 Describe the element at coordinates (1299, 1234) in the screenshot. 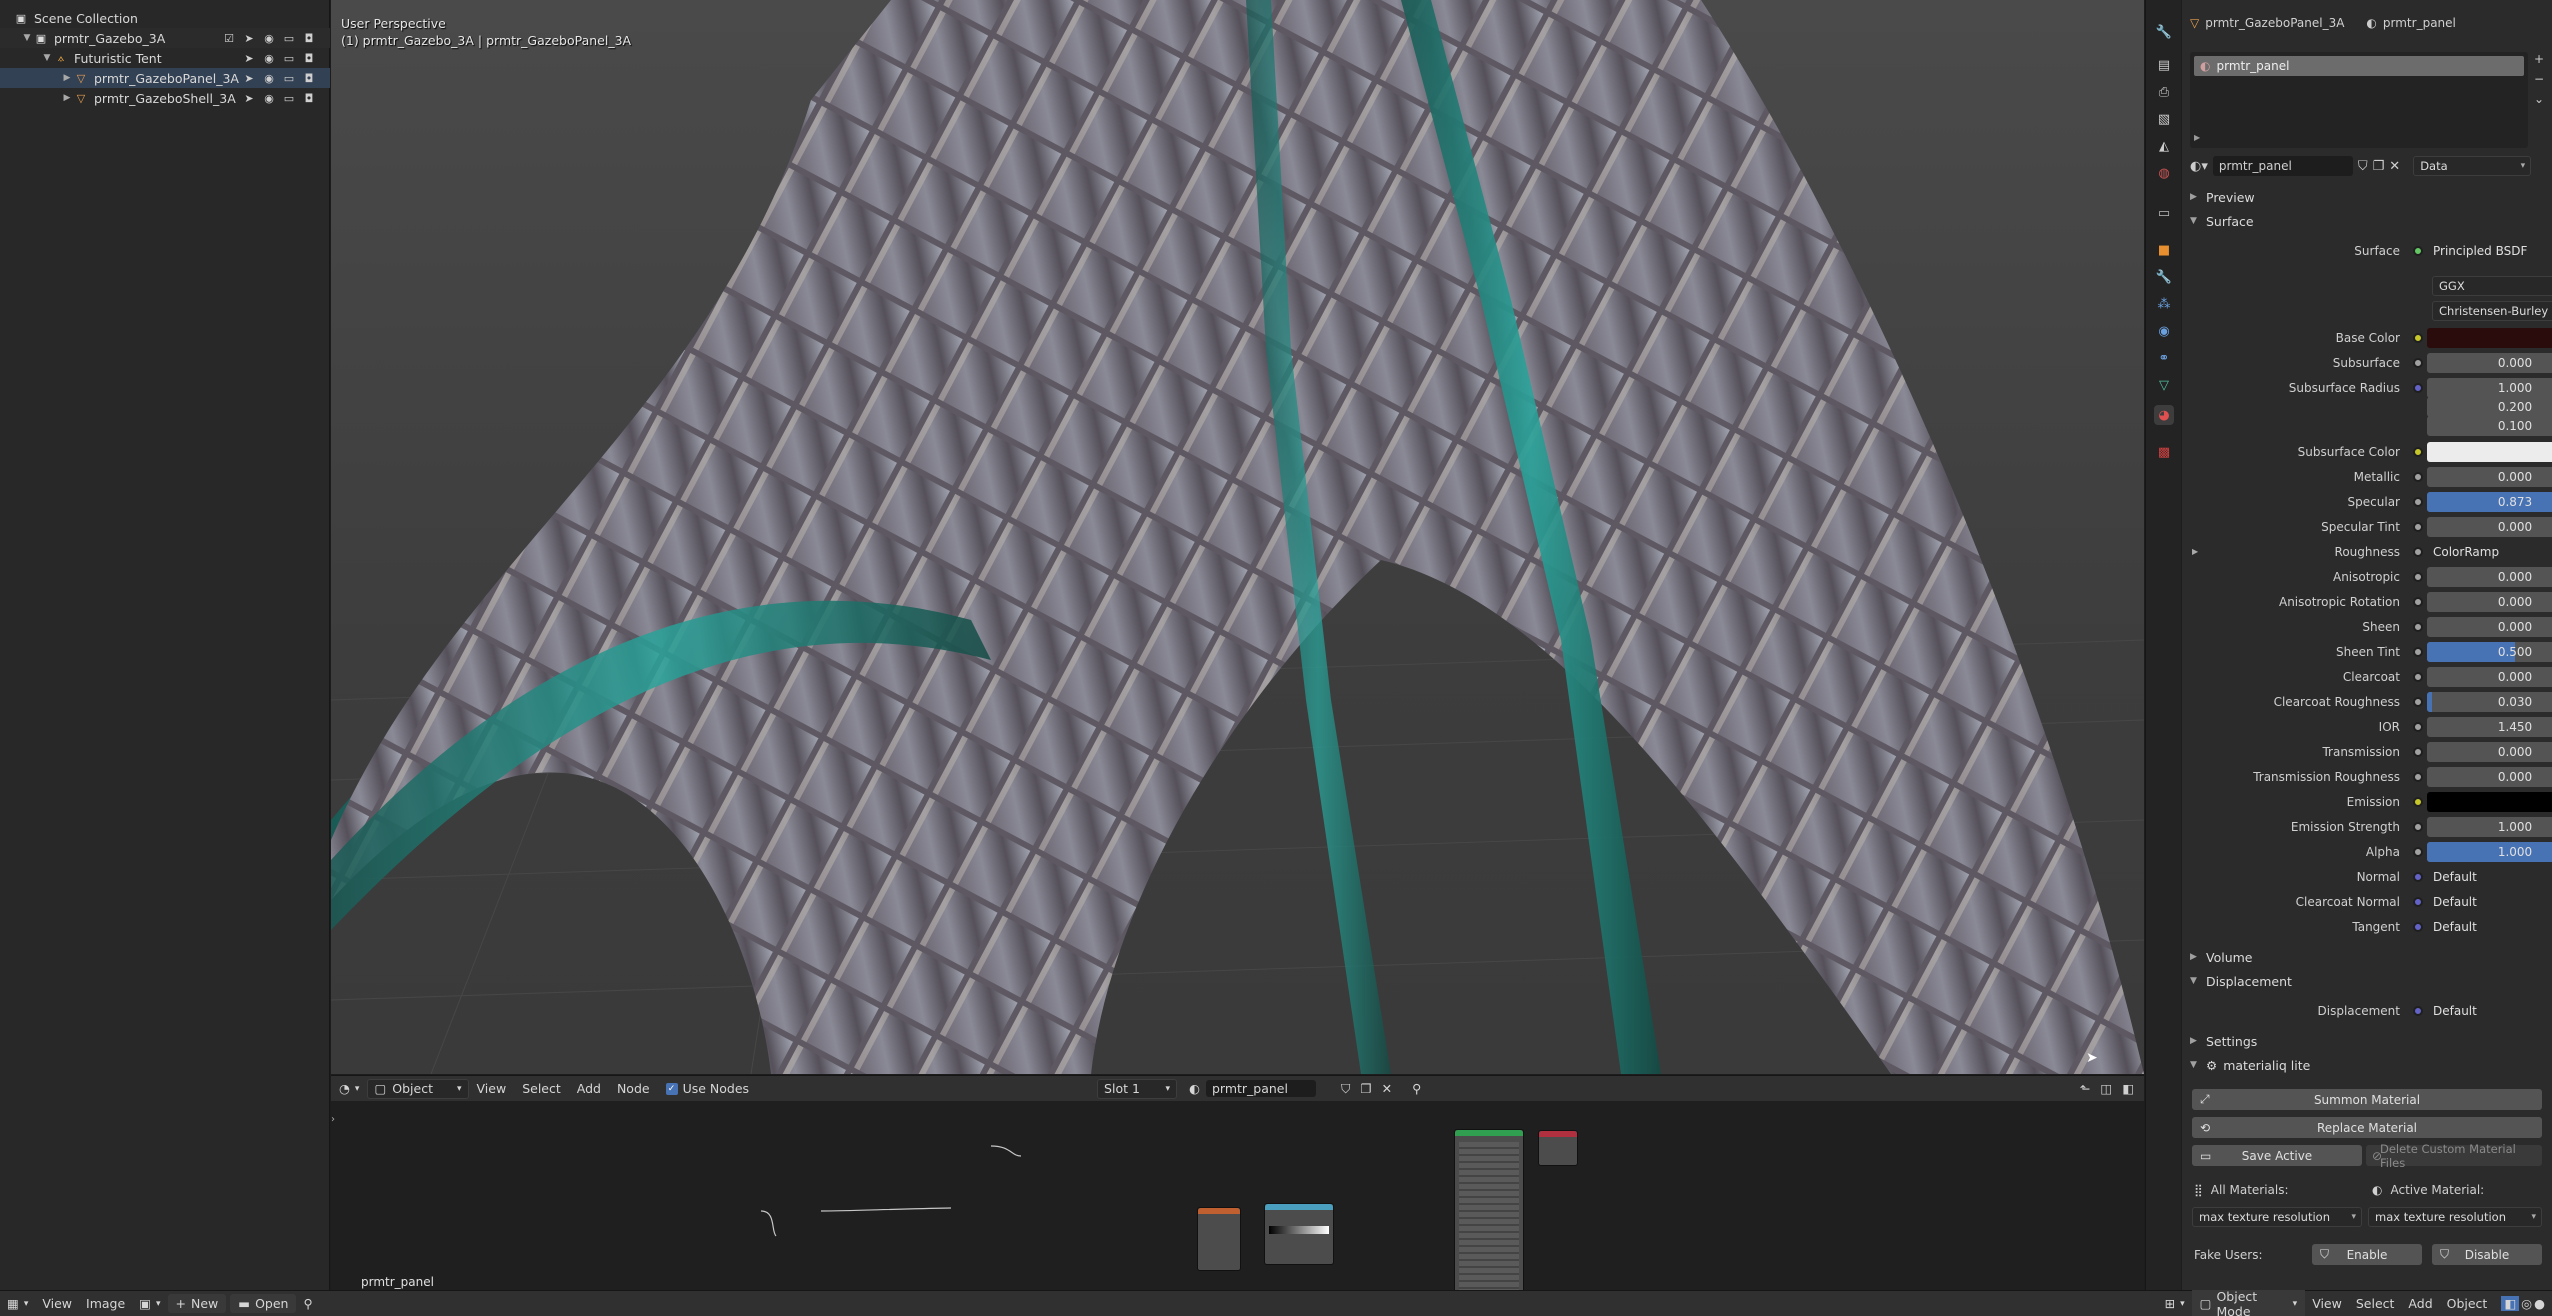

I see `node-colorramp` at that location.